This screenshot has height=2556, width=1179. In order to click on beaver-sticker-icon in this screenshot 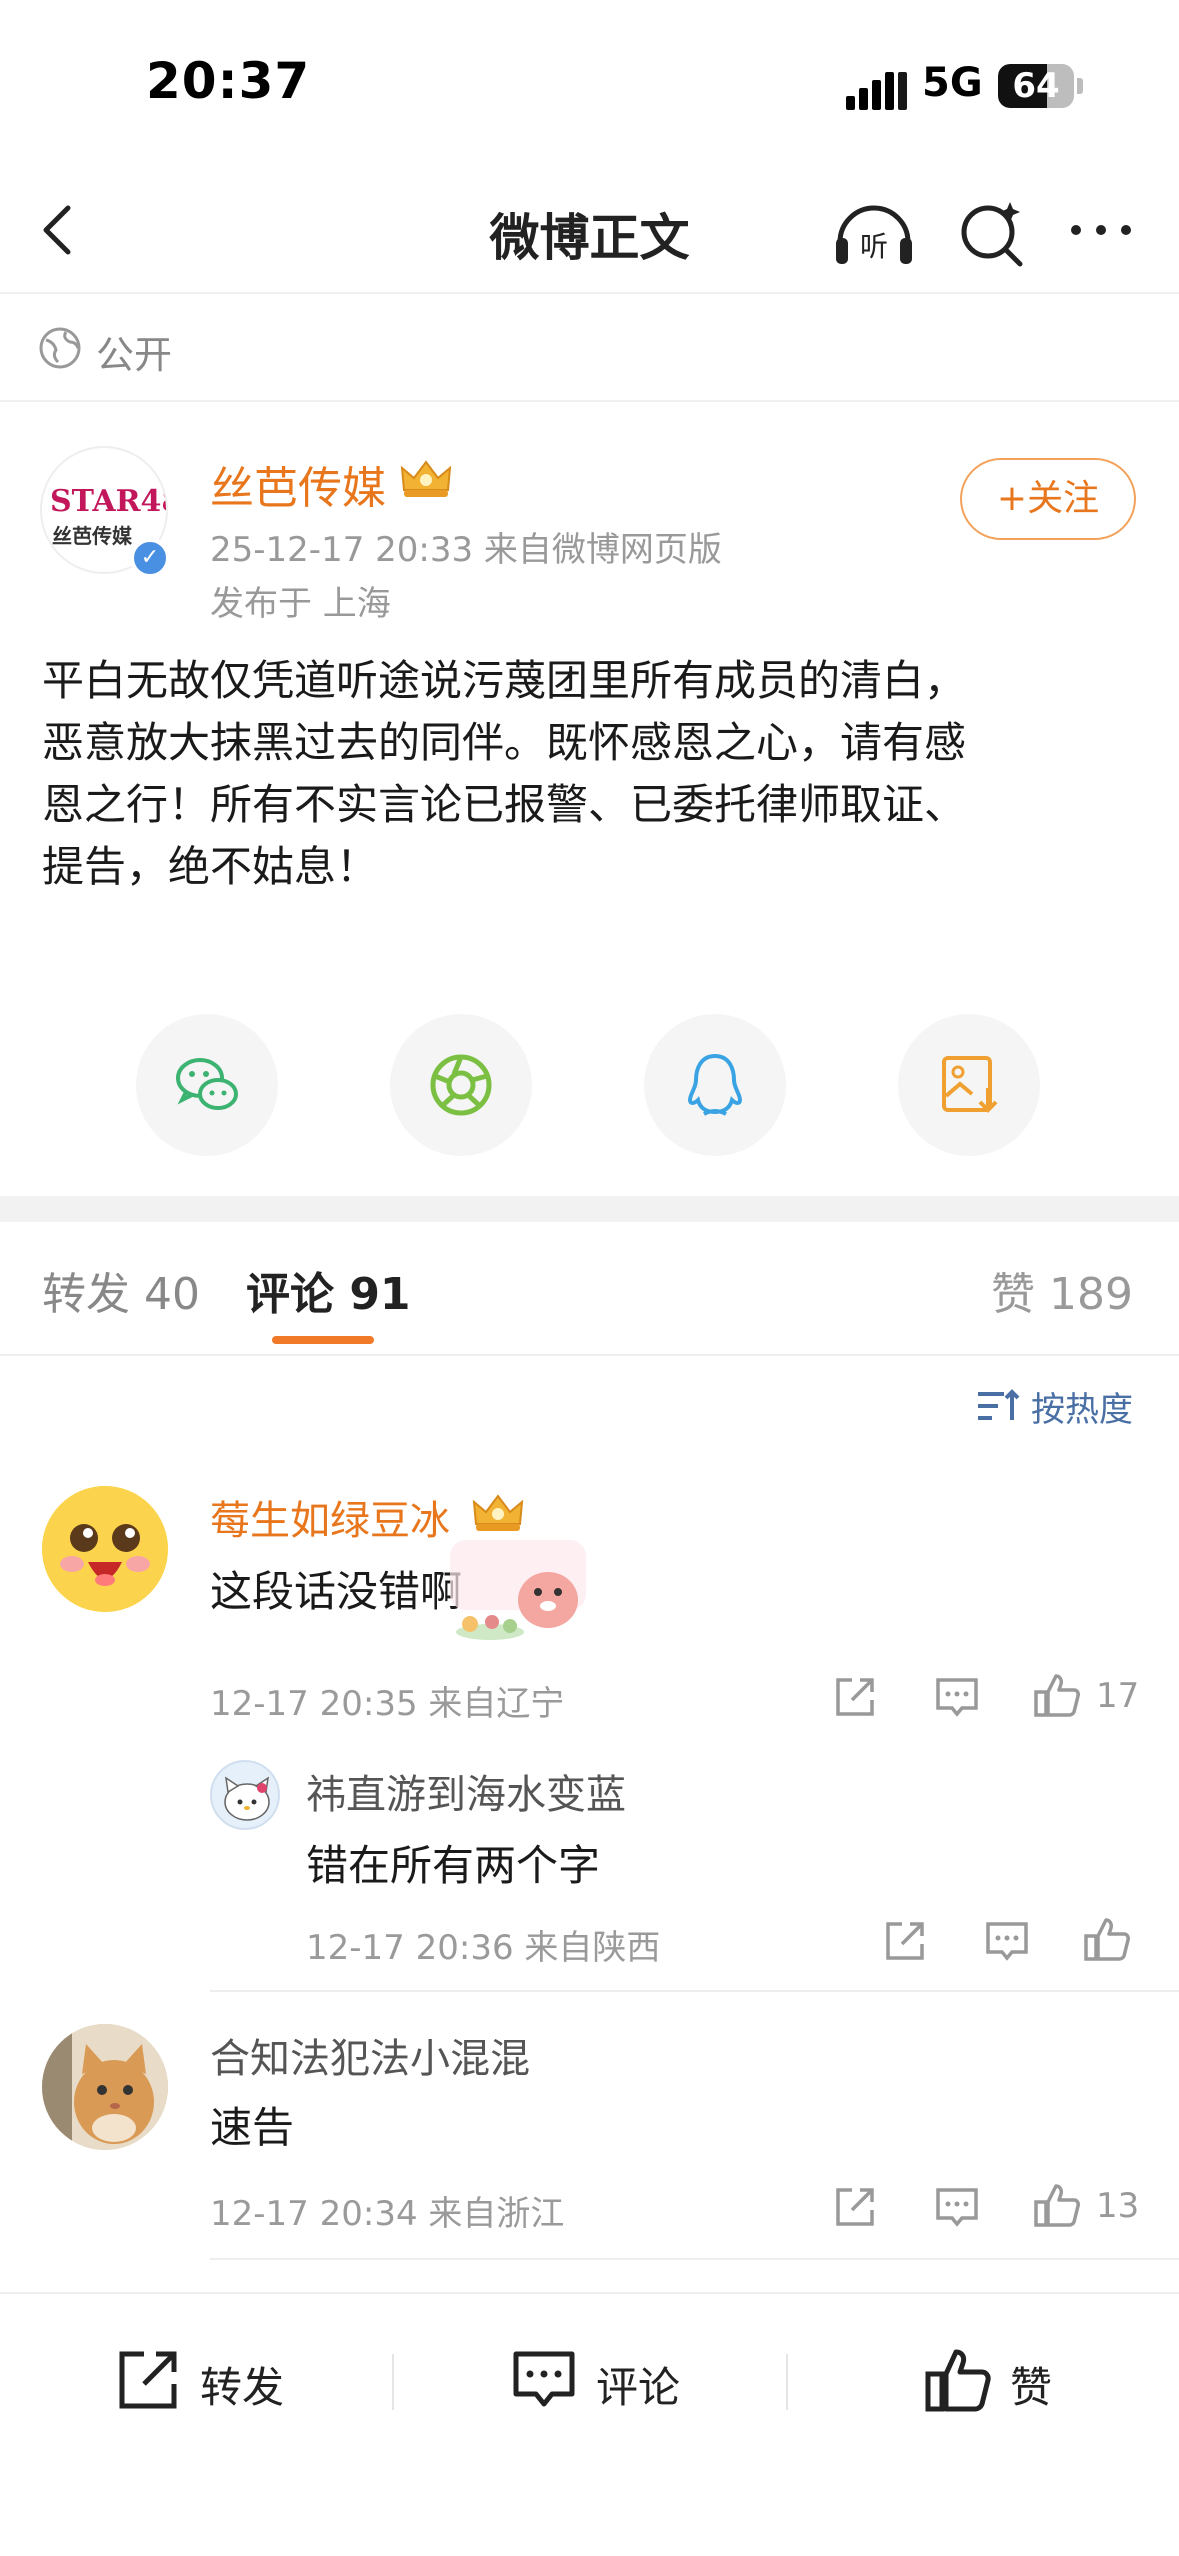, I will do `click(518, 1590)`.